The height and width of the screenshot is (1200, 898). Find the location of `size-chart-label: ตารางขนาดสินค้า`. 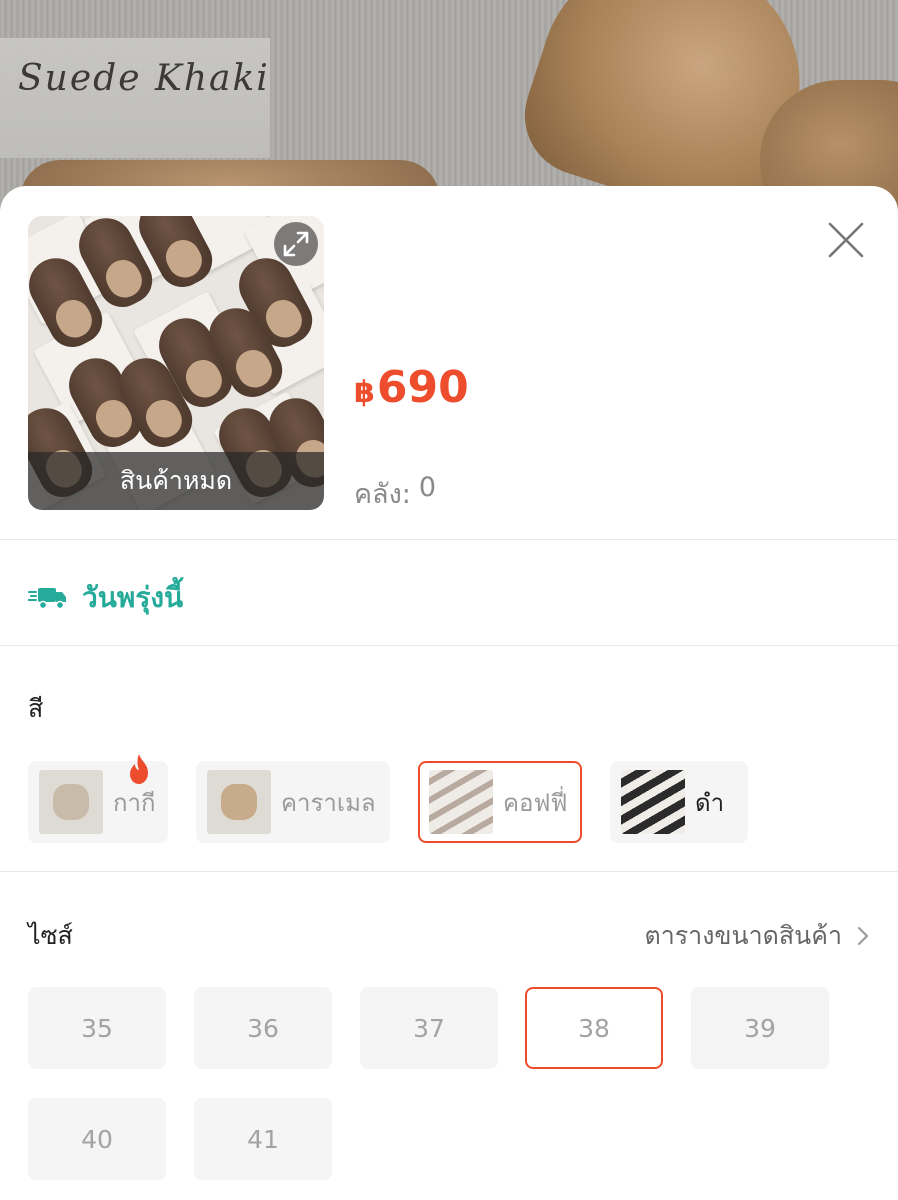

size-chart-label: ตารางขนาดสินค้า is located at coordinates (743, 935).